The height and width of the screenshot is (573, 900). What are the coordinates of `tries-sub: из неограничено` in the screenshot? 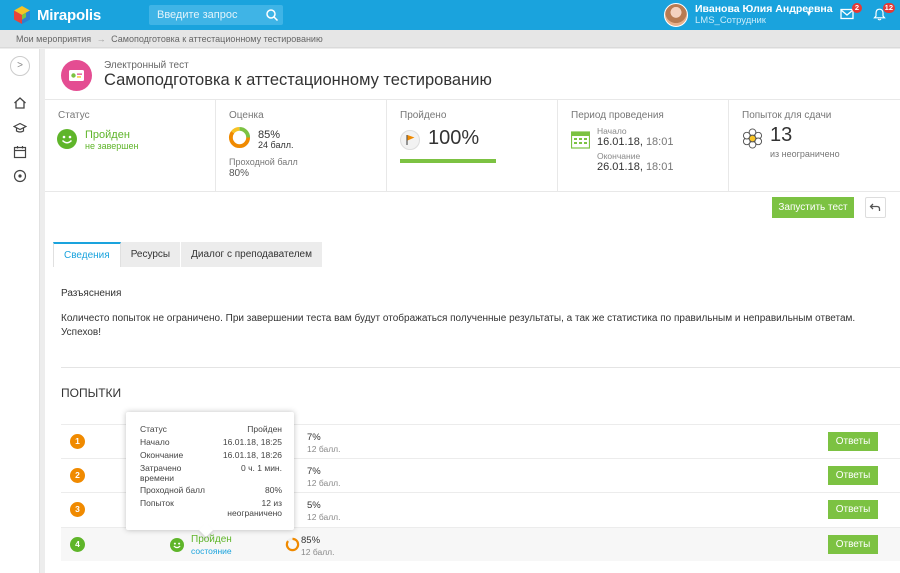 It's located at (805, 154).